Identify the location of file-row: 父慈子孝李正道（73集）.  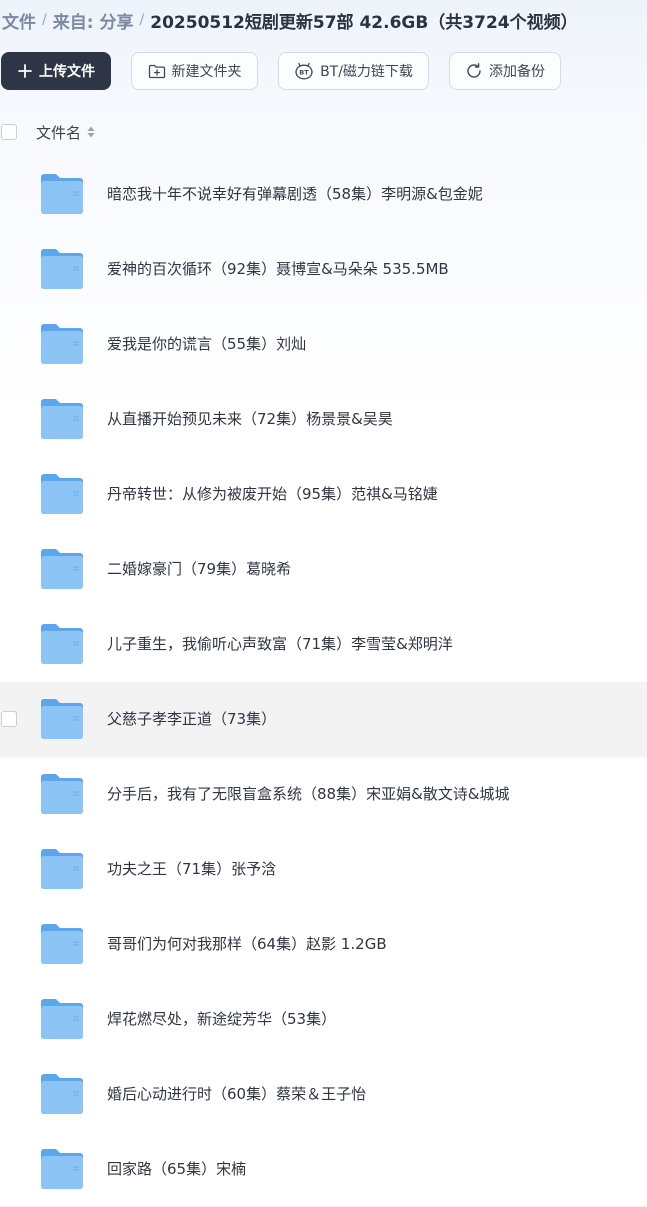
(323, 719).